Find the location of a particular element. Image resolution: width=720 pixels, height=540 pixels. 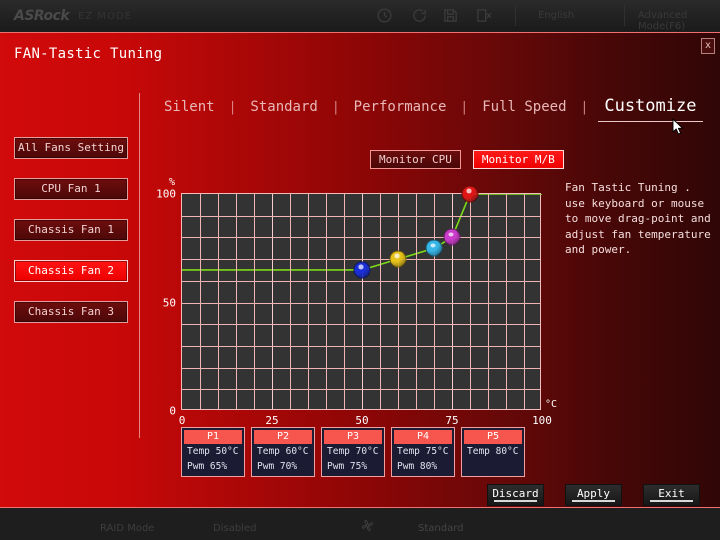

curve-point-p4 is located at coordinates (452, 237).